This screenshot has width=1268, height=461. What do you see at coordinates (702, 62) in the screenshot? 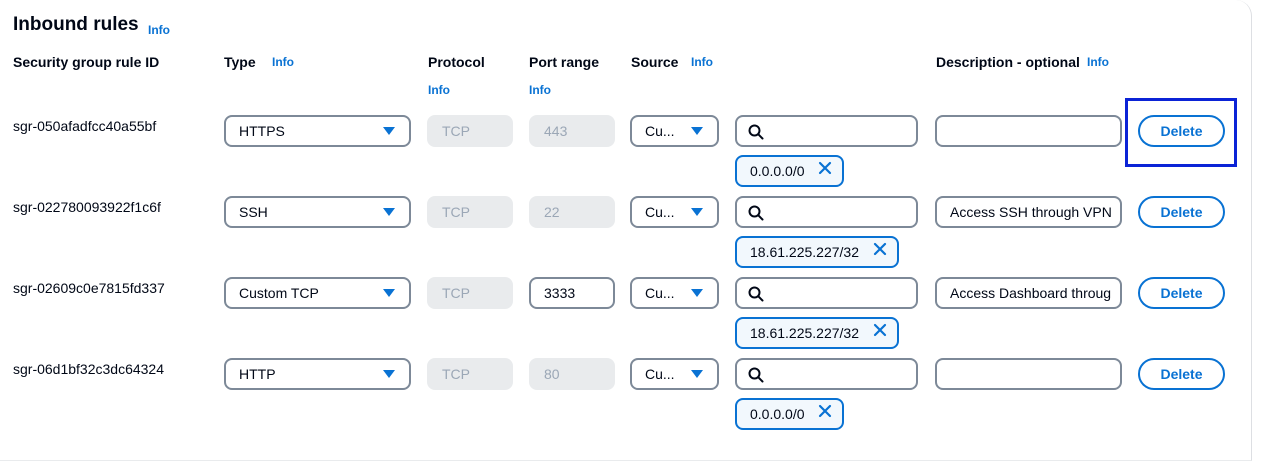
I see `source-info-link: Info` at bounding box center [702, 62].